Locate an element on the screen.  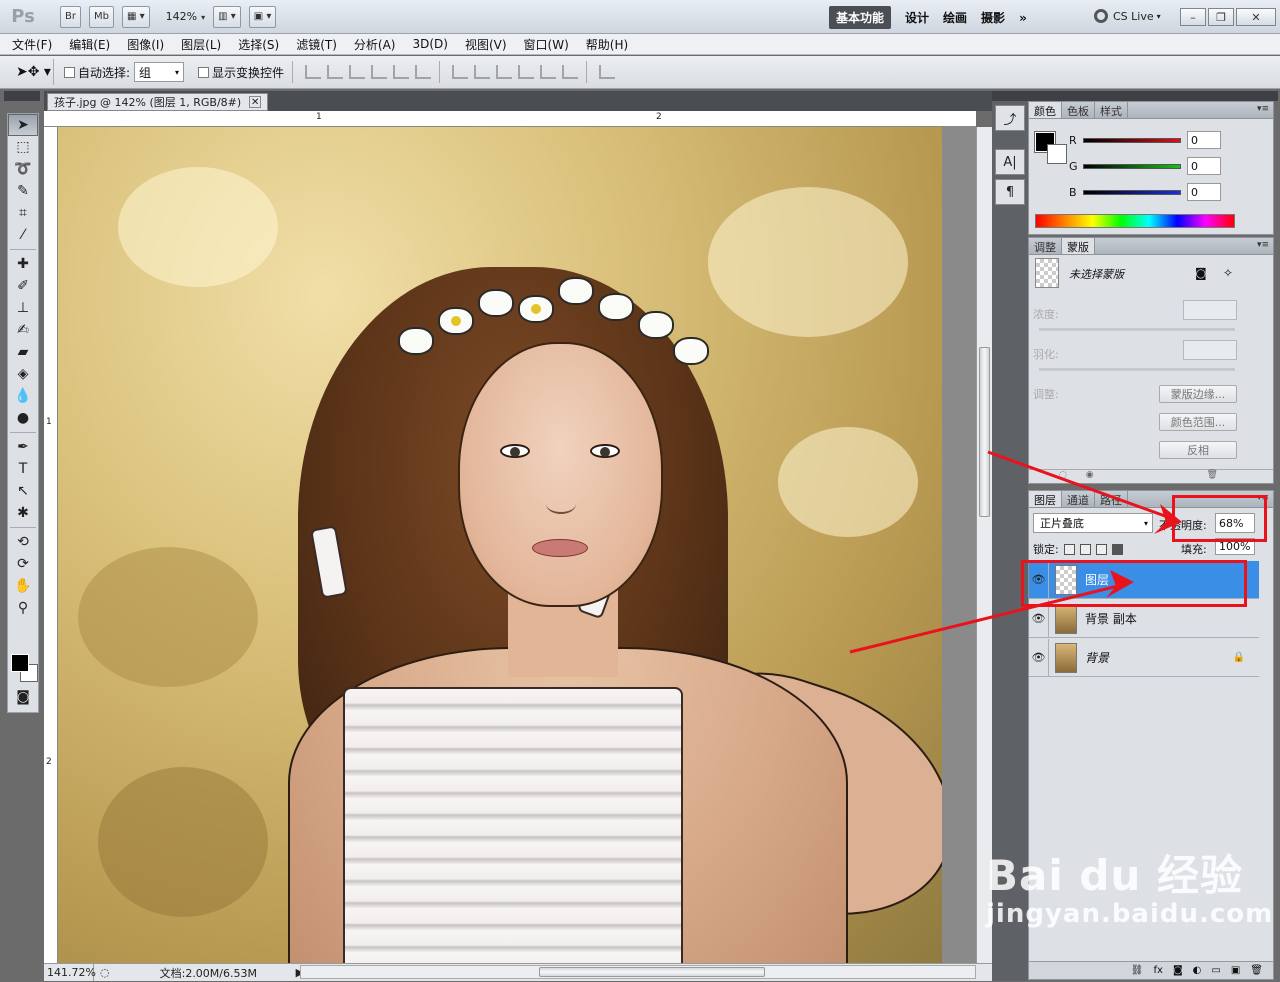
align-vcenter-icon is located at coordinates (335, 72).